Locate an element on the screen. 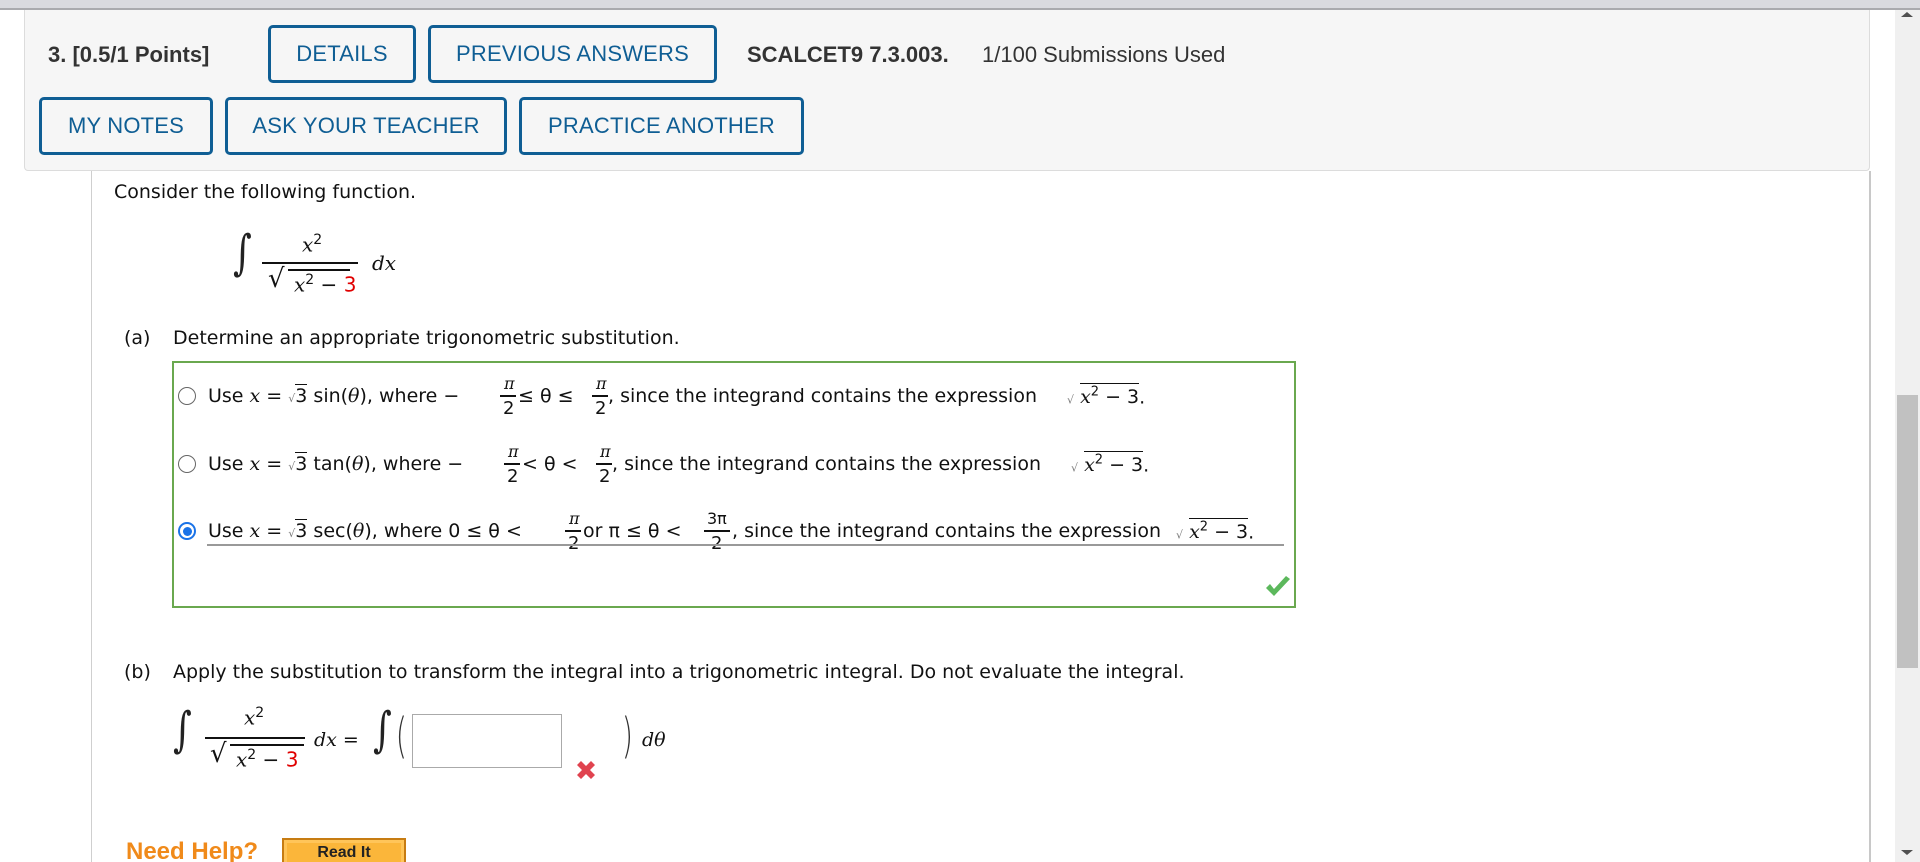 This screenshot has height=862, width=1920. details-button: DETAILS is located at coordinates (342, 54).